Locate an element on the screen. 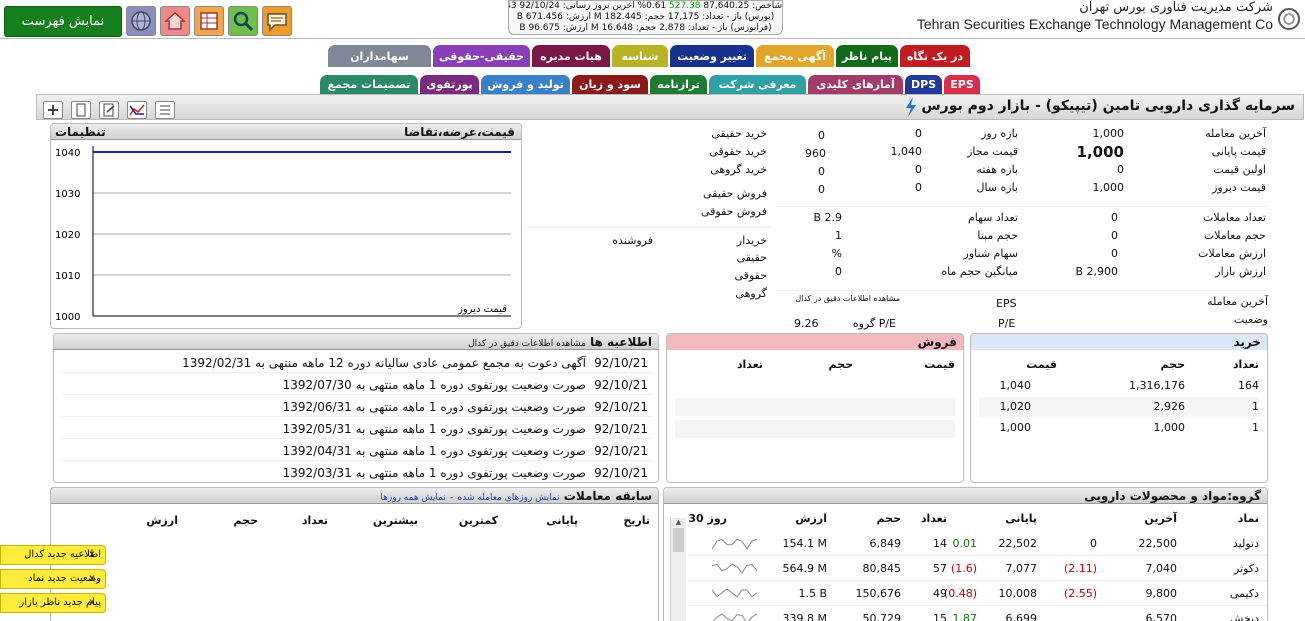 The width and height of the screenshot is (1305, 621). tab-overview: در یک نگاه is located at coordinates (935, 56).